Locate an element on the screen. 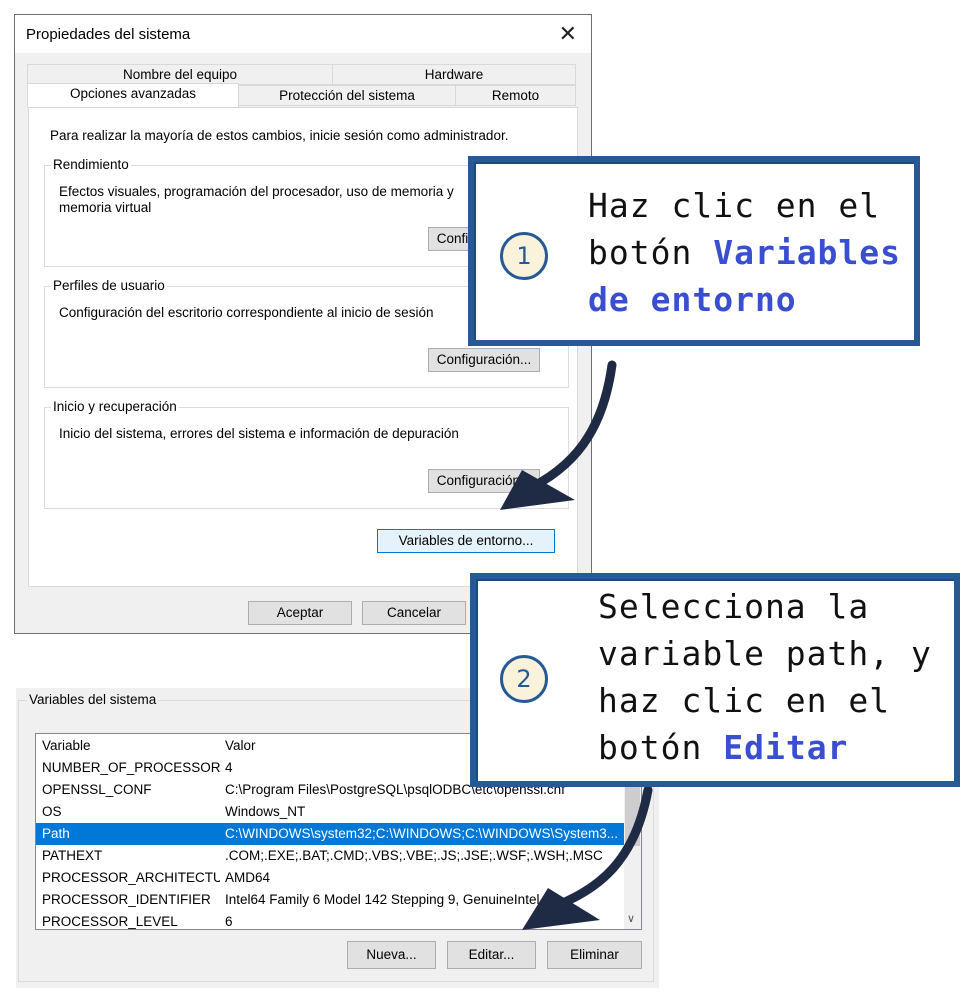  startup-recovery-legend: Inicio y recuperación is located at coordinates (115, 406).